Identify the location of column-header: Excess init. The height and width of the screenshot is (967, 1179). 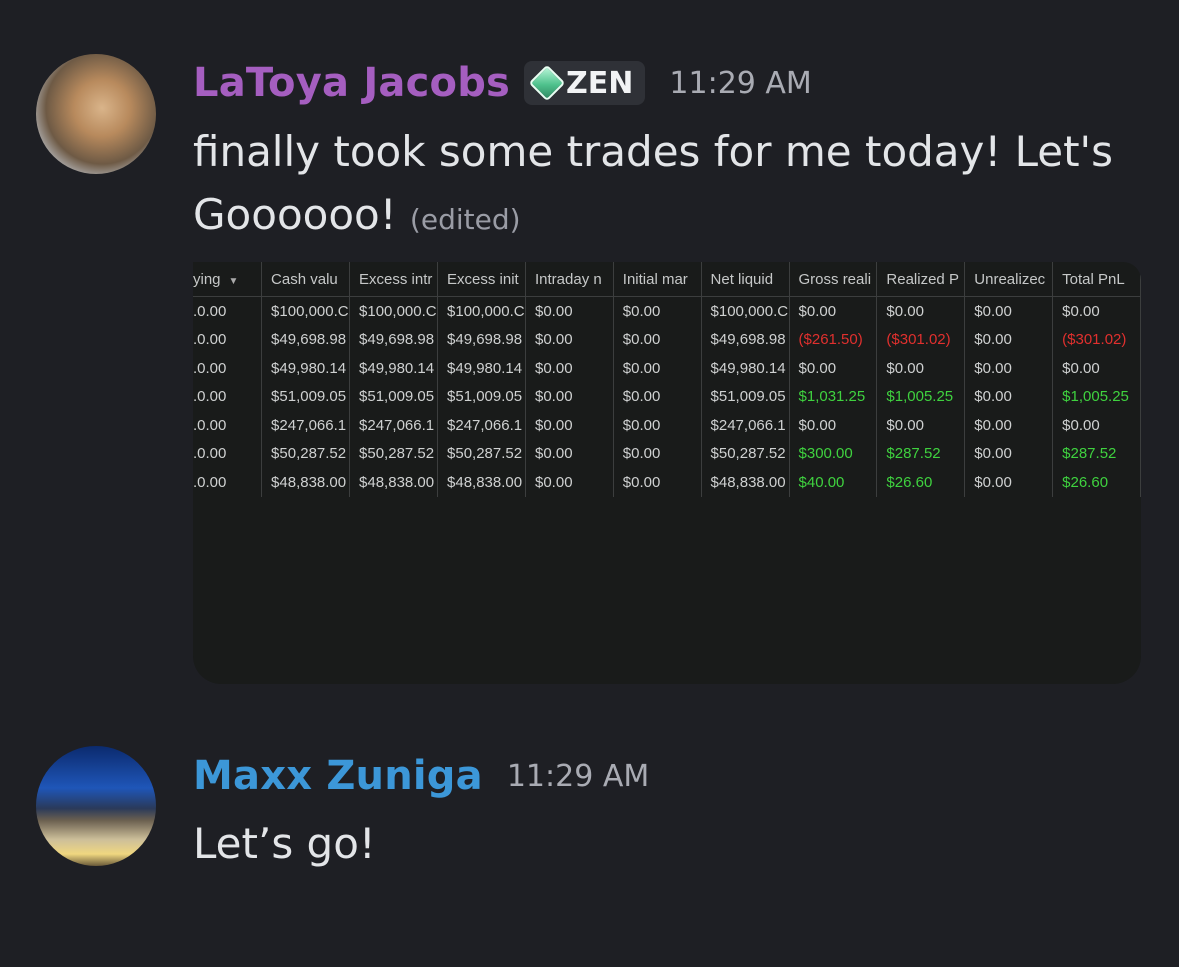
(481, 279).